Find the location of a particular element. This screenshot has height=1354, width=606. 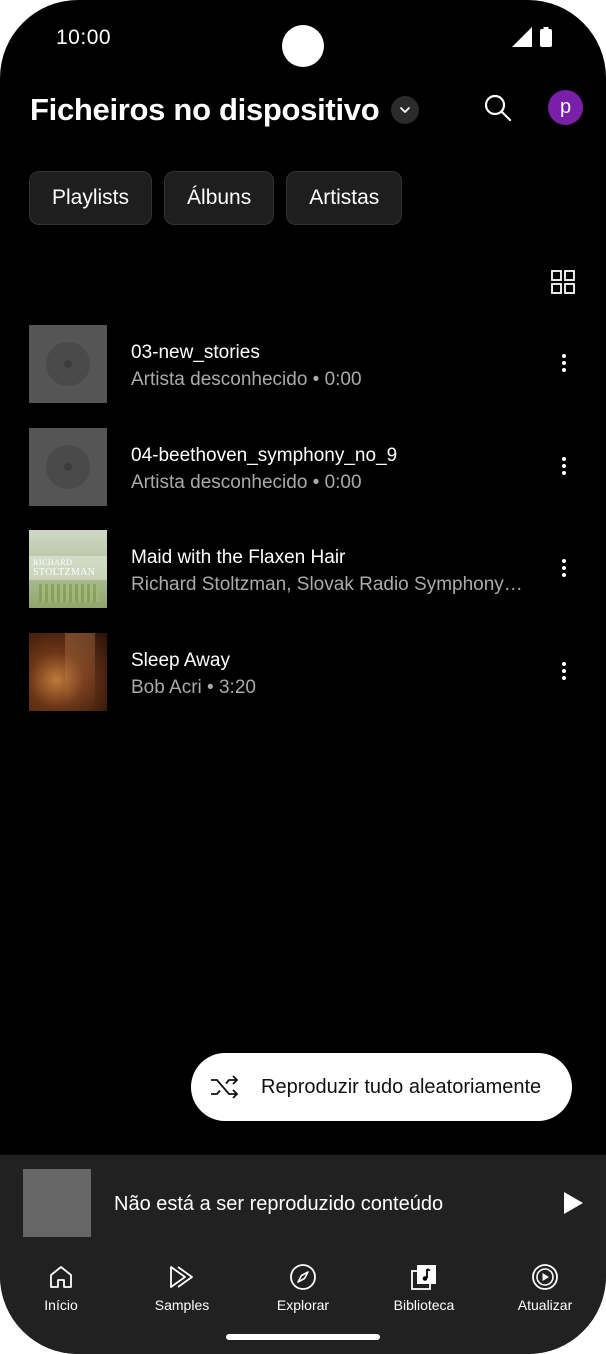

nav-home: Início is located at coordinates (61, 1288).